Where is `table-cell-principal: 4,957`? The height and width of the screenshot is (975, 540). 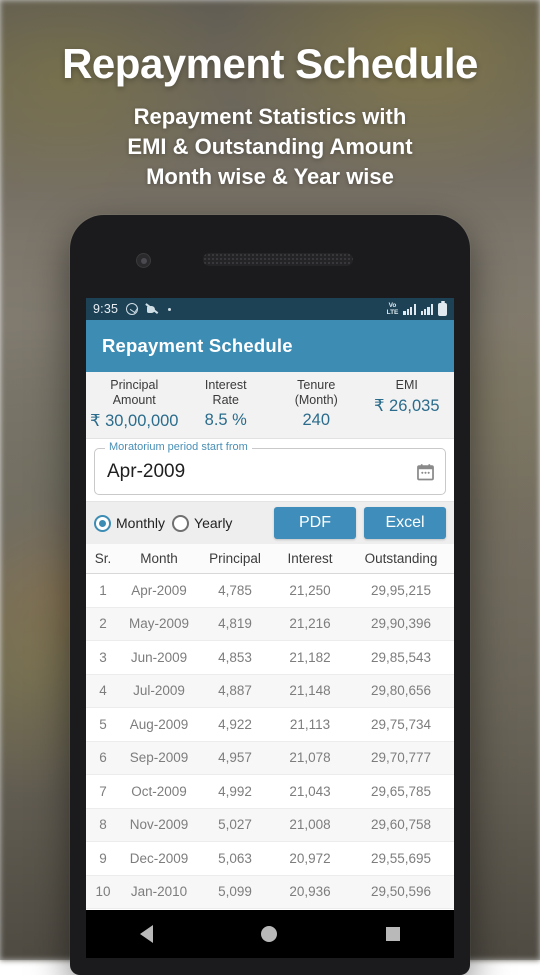 table-cell-principal: 4,957 is located at coordinates (235, 757).